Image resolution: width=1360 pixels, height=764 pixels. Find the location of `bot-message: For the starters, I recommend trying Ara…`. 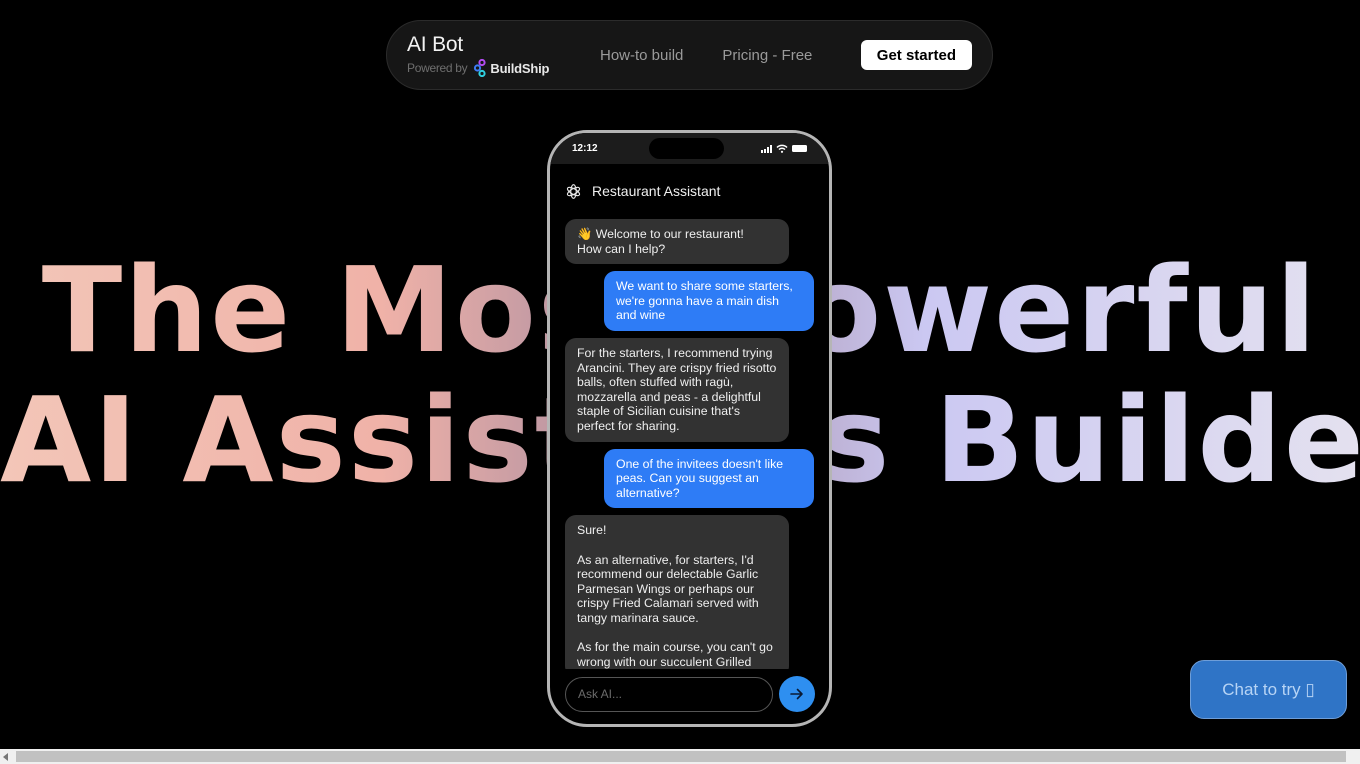

bot-message: For the starters, I recommend trying Ara… is located at coordinates (677, 389).